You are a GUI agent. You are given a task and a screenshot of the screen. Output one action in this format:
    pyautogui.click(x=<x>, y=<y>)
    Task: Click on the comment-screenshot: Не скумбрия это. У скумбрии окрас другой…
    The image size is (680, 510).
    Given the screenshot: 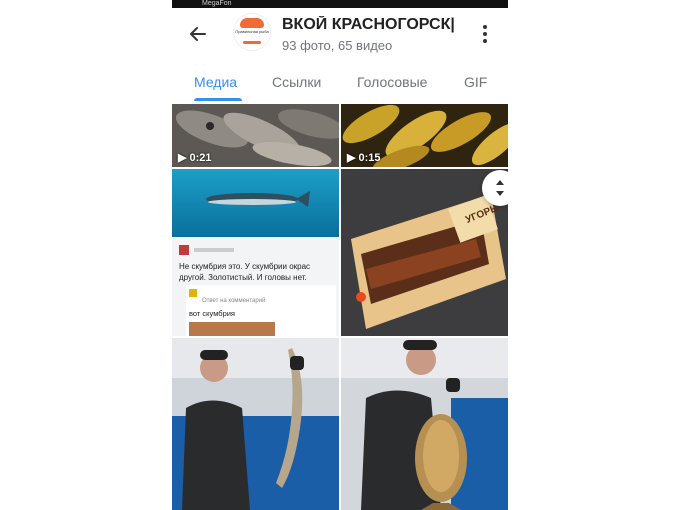 What is the action you would take?
    pyautogui.click(x=255, y=286)
    